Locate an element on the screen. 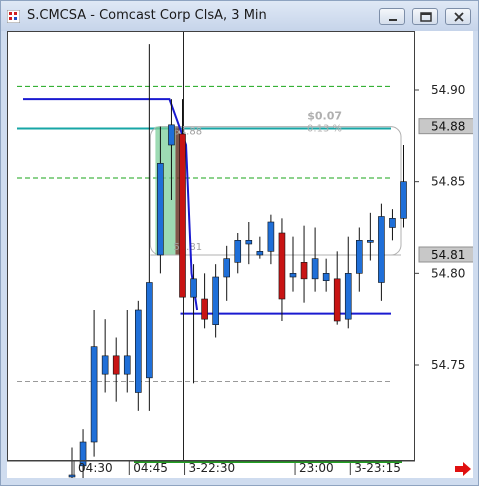 Image resolution: width=479 pixels, height=486 pixels. price-tag-label: 54.88 is located at coordinates (448, 127).